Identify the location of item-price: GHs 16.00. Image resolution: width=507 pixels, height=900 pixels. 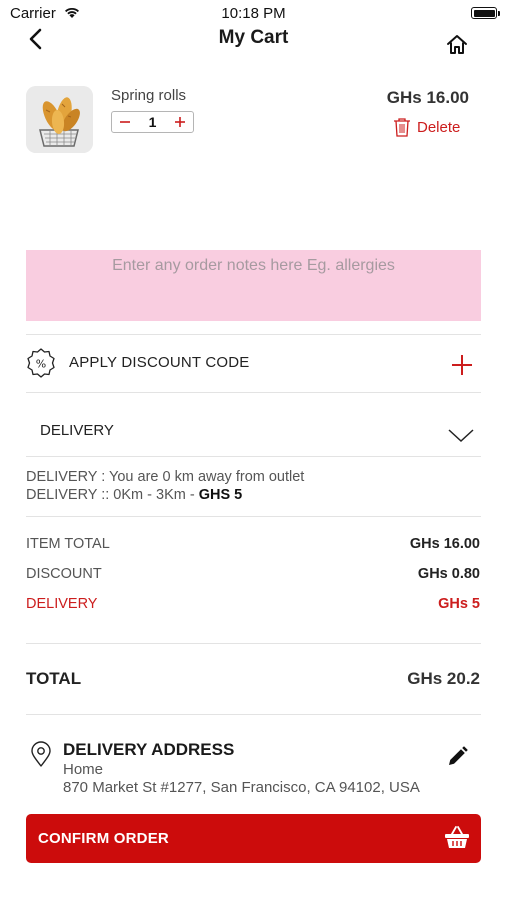
(427, 97).